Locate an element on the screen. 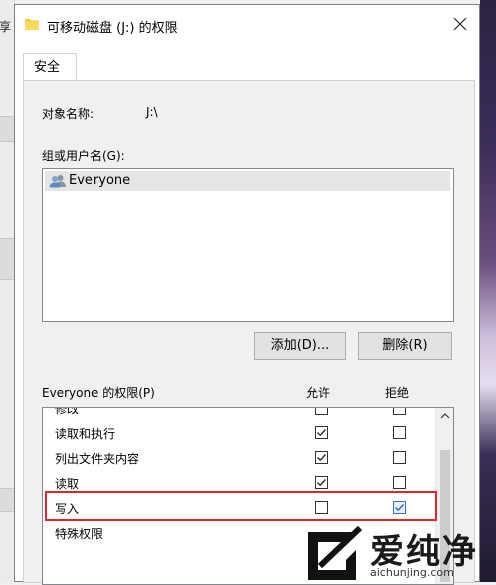 This screenshot has width=496, height=585. scroll-up-arrow-icon is located at coordinates (445, 418).